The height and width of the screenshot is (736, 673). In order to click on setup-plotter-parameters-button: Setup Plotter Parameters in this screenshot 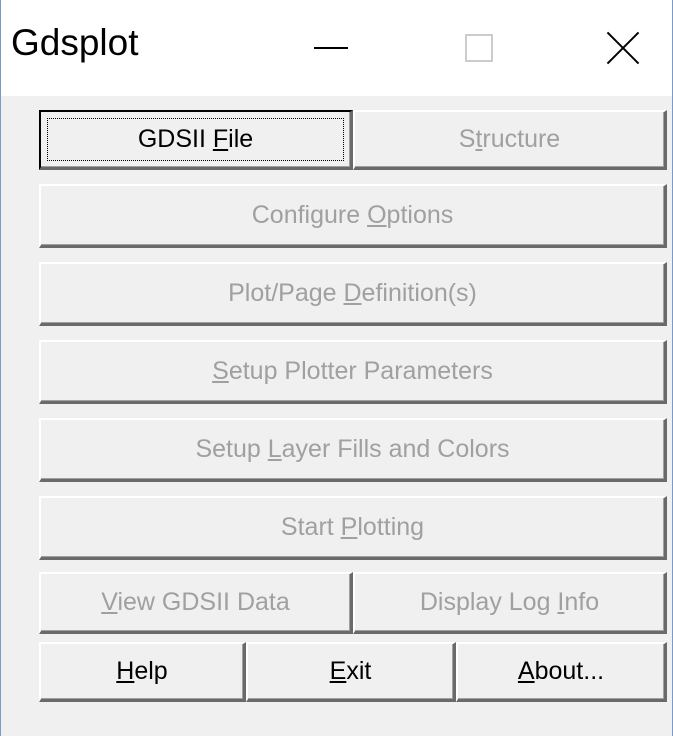, I will do `click(353, 372)`.